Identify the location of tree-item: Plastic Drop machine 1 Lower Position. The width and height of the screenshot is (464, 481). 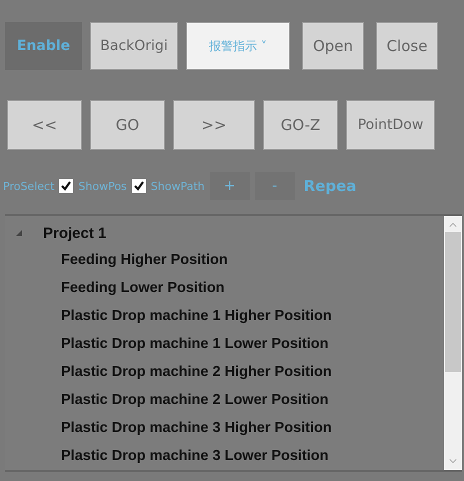
(195, 344).